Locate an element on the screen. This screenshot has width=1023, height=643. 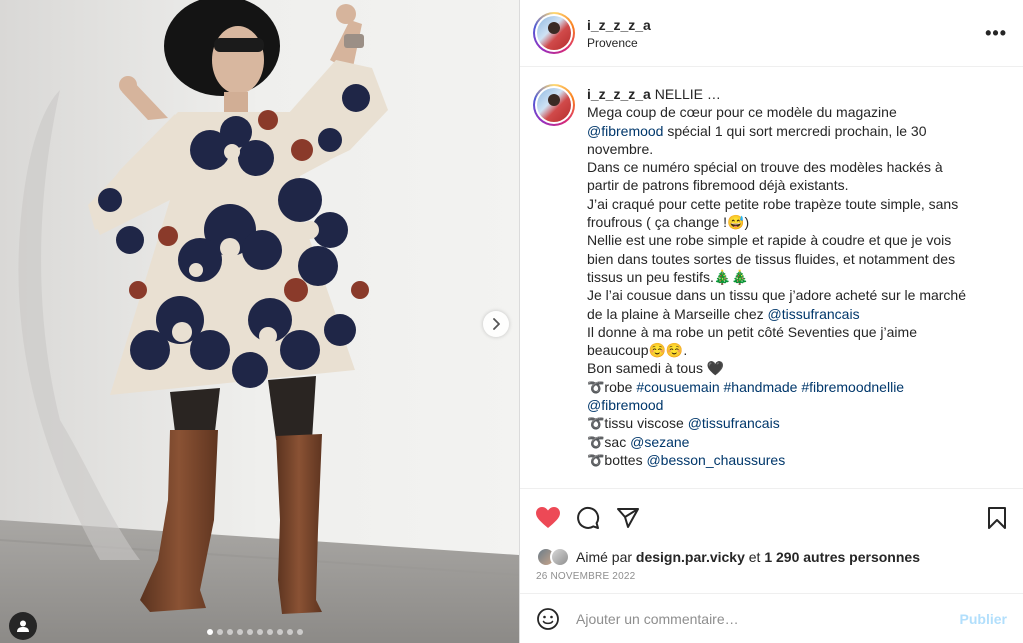
caption-line: @fibremood is located at coordinates (787, 405).